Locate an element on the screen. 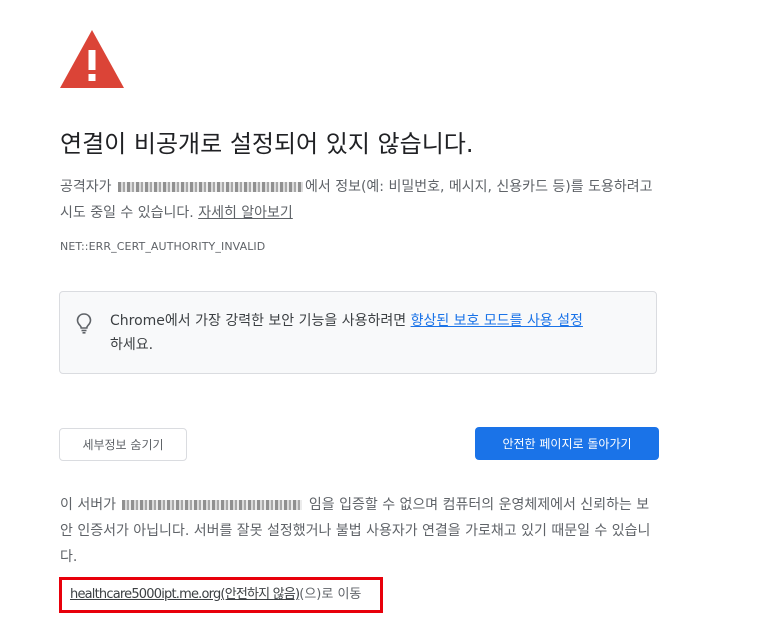 Image resolution: width=783 pixels, height=632 pixels. proceed-highlight-box: healthcare5000ipt.me.org(안전하지 않음)(으)로 이동 is located at coordinates (221, 595).